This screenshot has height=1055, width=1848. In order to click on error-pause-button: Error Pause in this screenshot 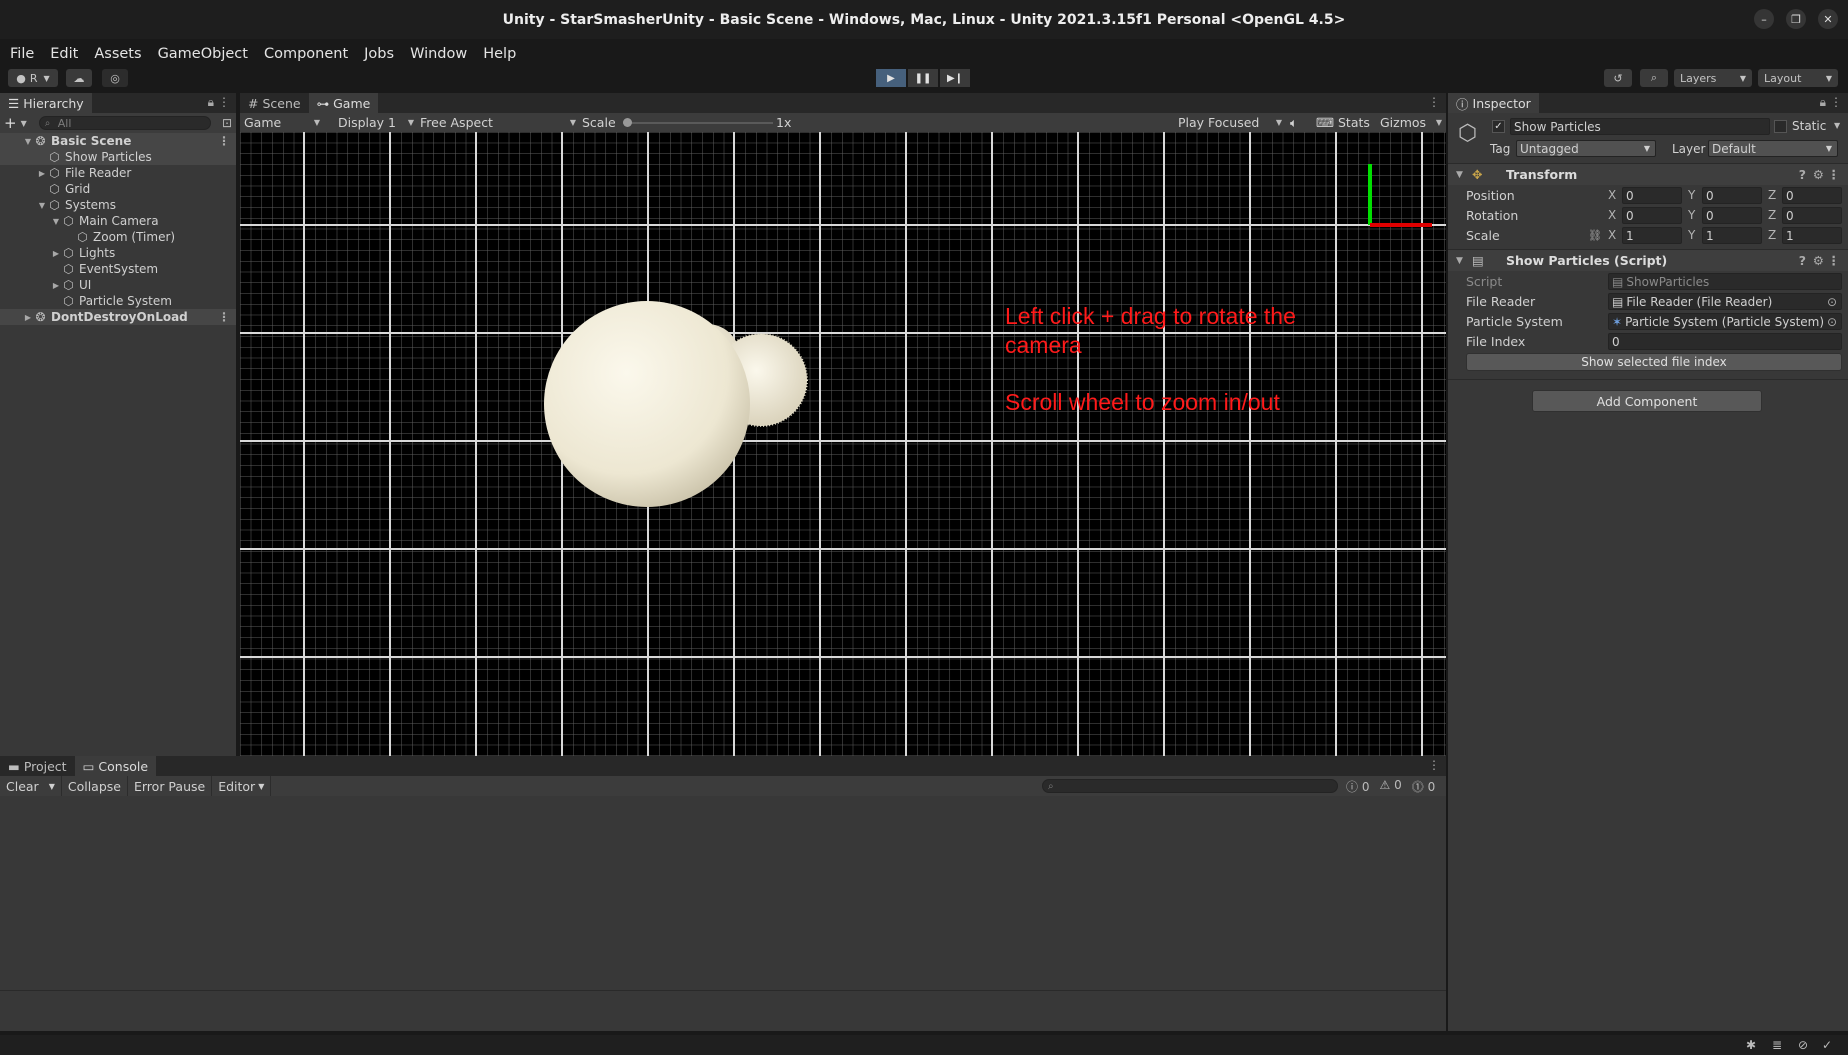, I will do `click(170, 786)`.